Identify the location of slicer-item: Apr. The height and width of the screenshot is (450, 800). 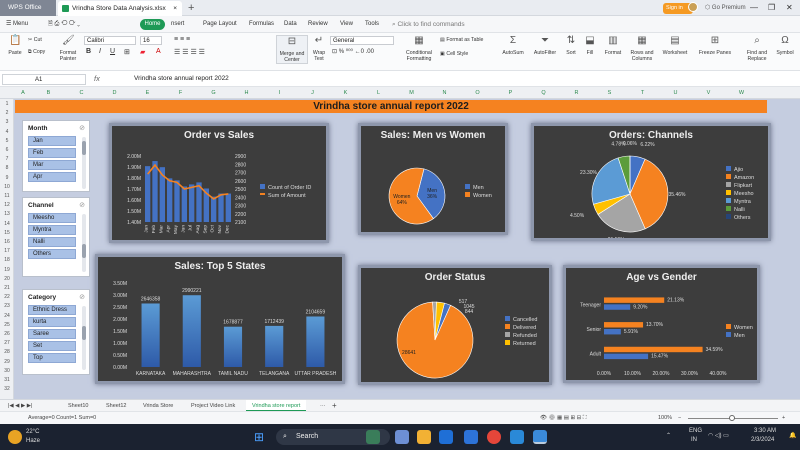
(52, 177).